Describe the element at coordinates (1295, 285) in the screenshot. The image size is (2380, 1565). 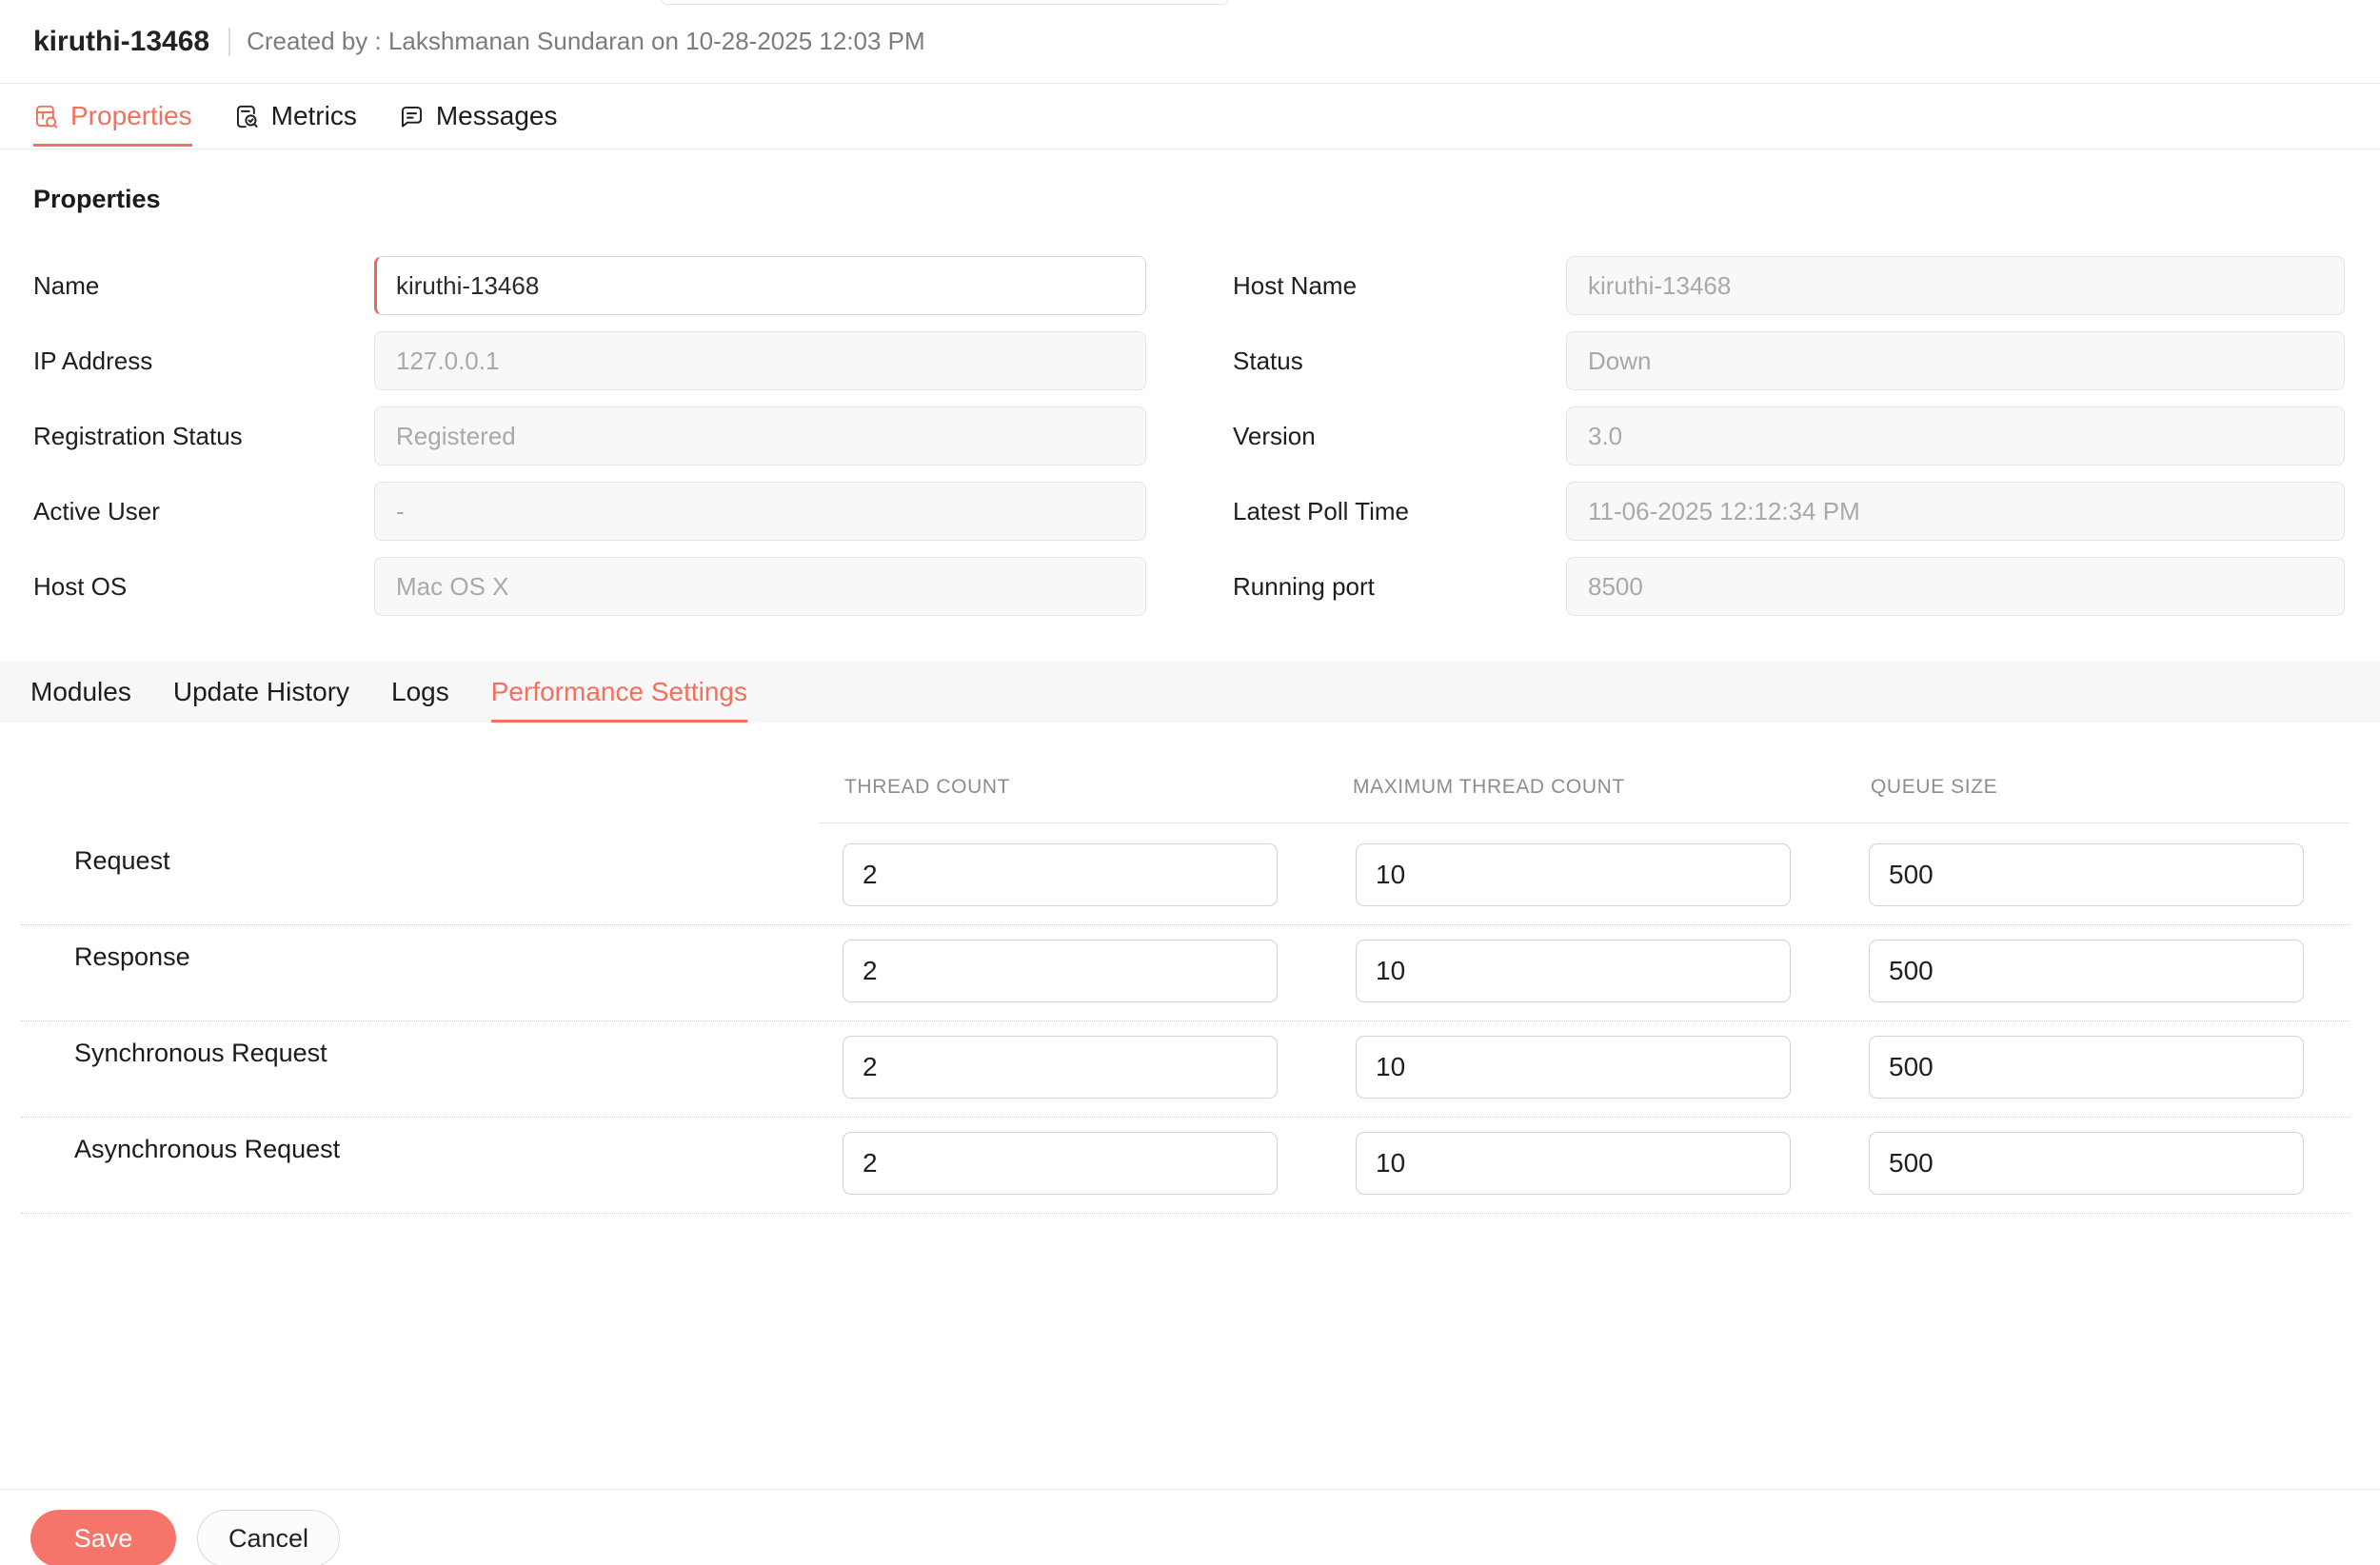
I see `host-name-label: Host Name` at that location.